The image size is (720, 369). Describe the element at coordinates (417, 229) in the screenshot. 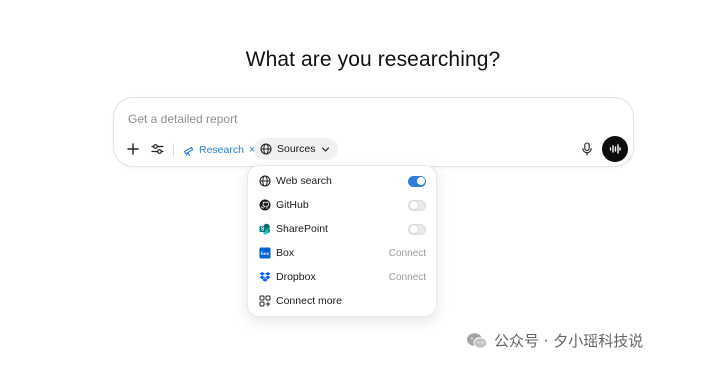

I see `sharepoint-toggle` at that location.